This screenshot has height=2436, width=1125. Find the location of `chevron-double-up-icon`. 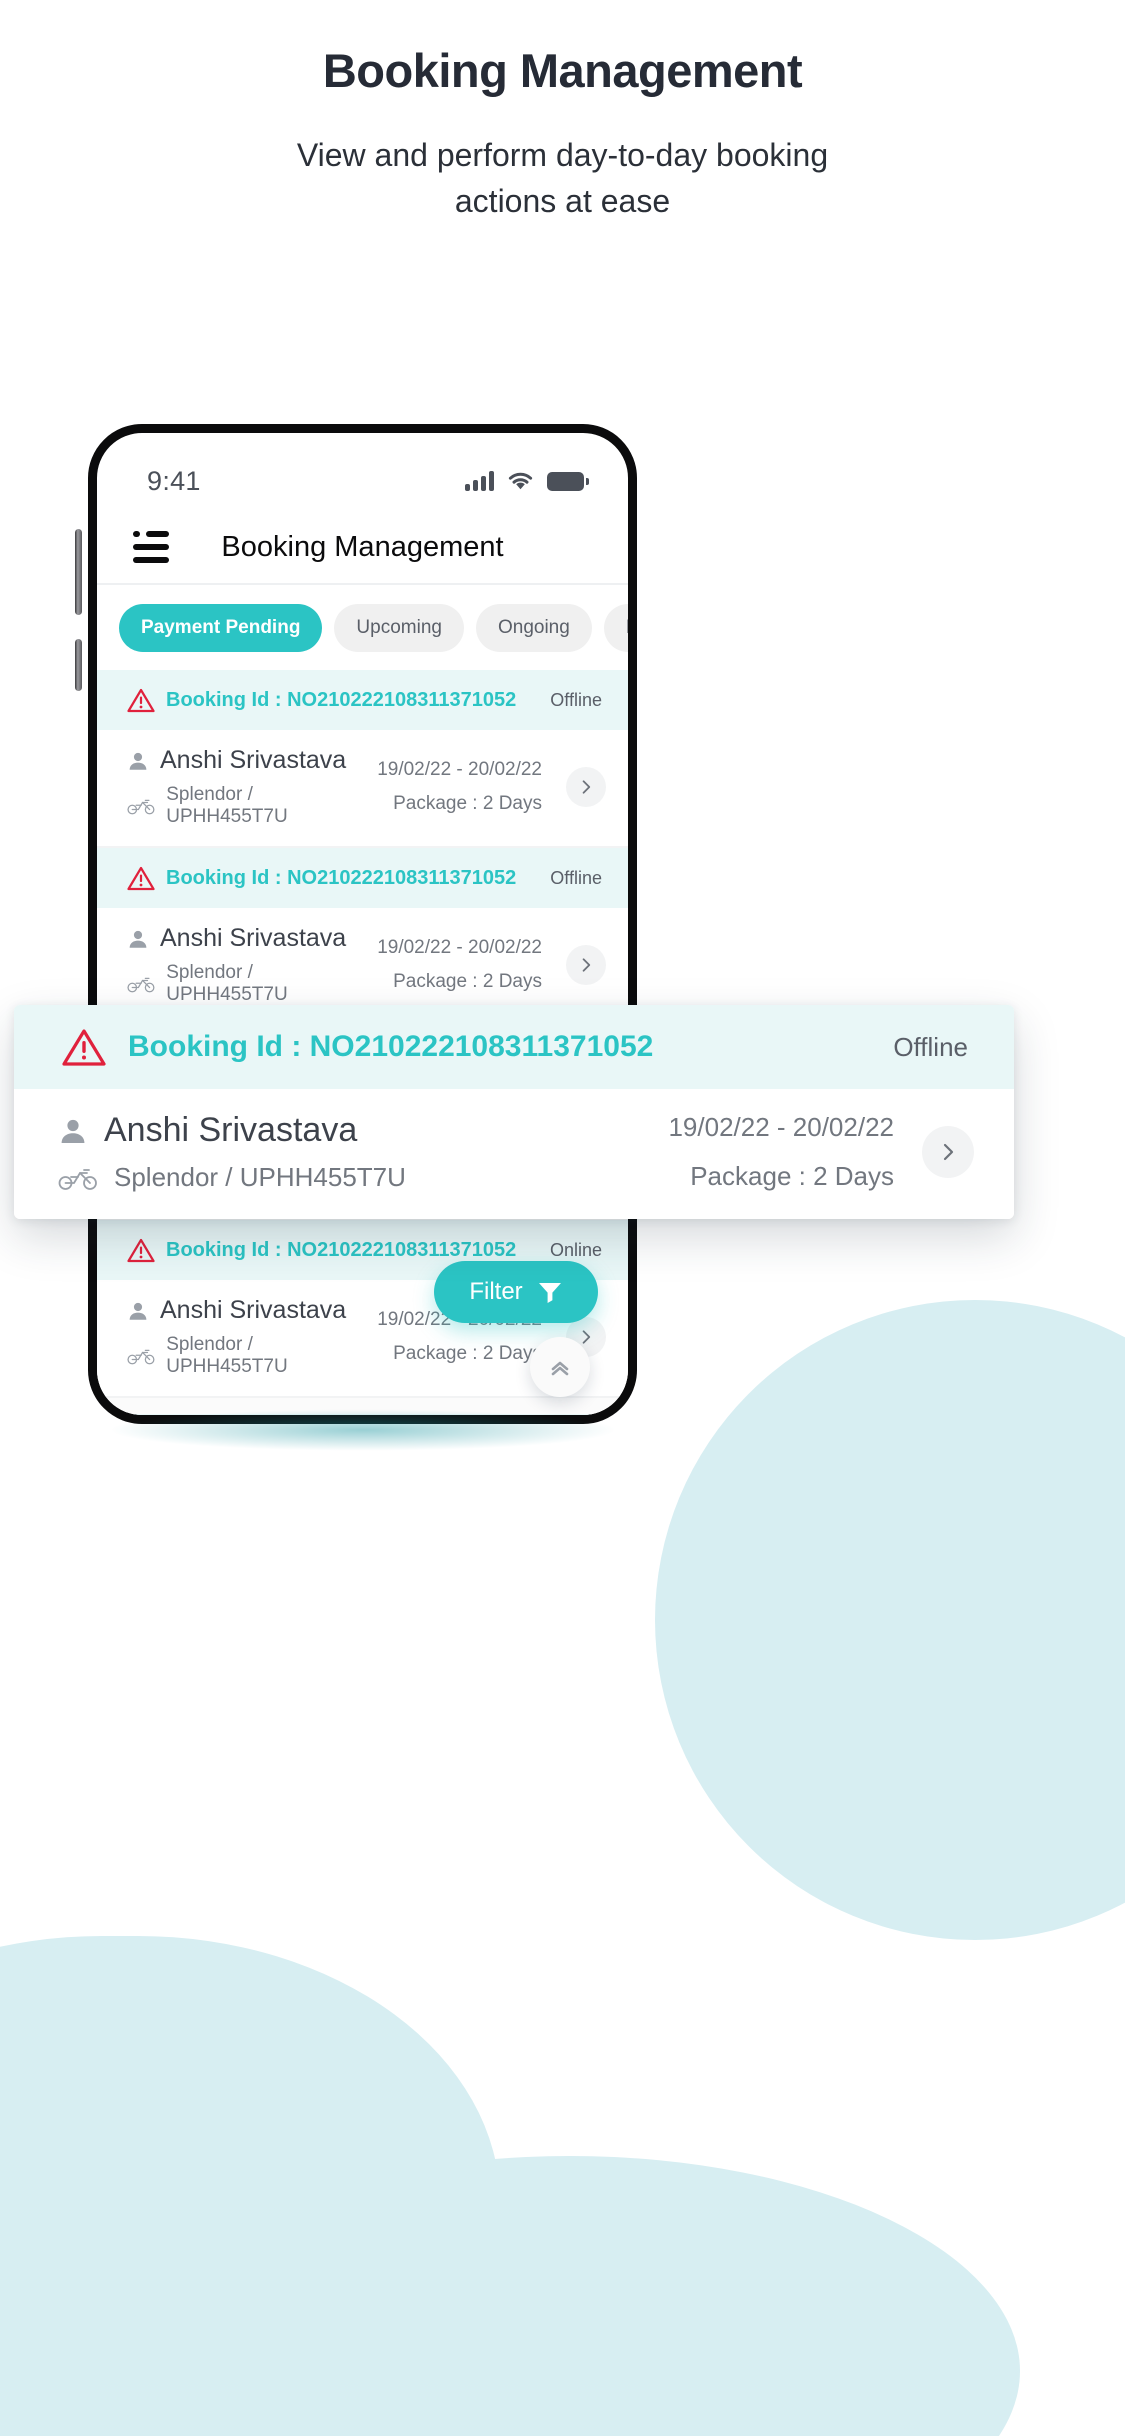

chevron-double-up-icon is located at coordinates (560, 1368).